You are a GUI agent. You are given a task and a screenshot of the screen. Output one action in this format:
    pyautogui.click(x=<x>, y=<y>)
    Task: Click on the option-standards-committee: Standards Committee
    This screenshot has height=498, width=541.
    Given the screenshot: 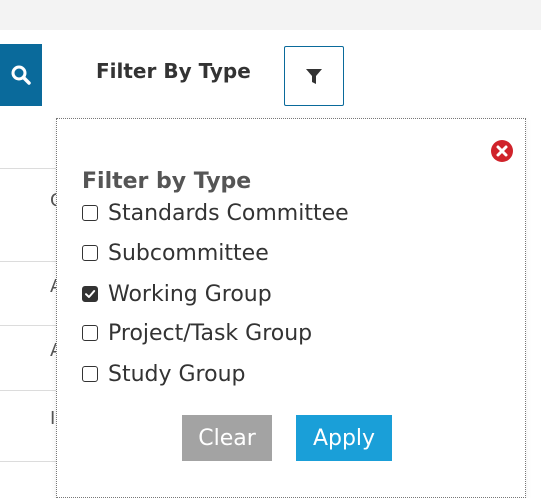 What is the action you would take?
    pyautogui.click(x=215, y=213)
    